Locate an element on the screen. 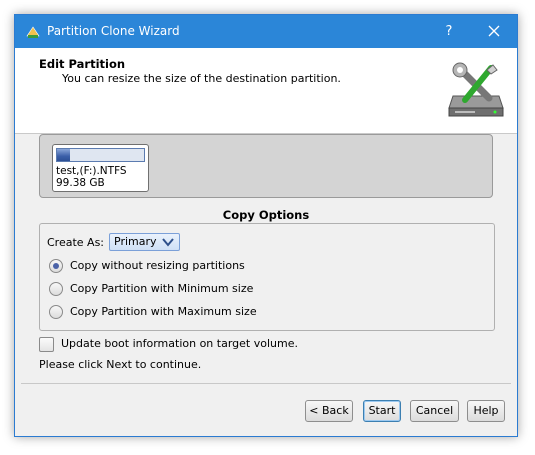  partition-block: test,(F:).NTFS 99.38 GB is located at coordinates (100, 168).